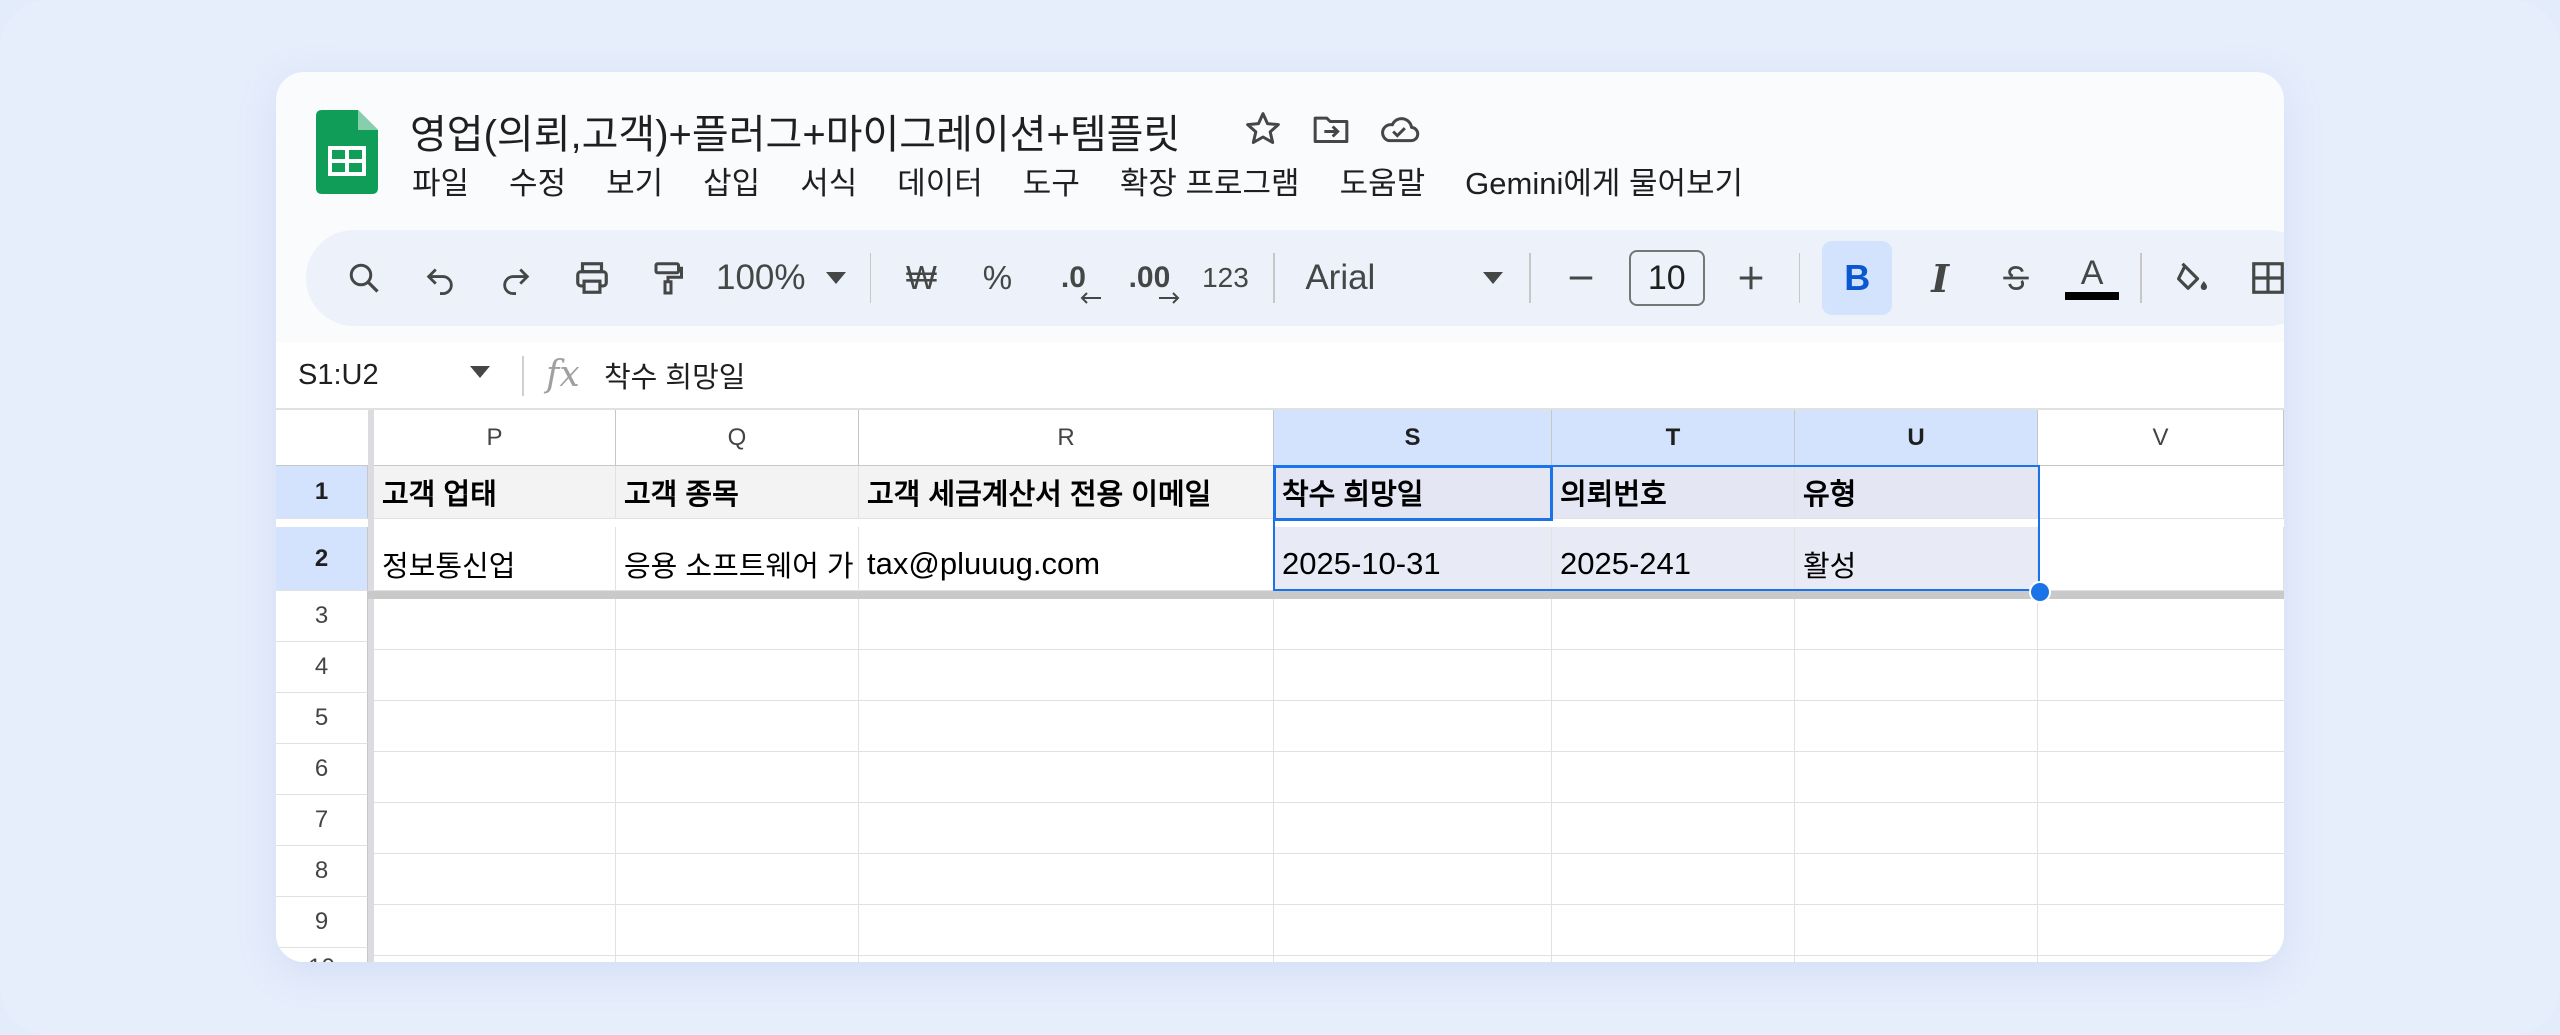 The width and height of the screenshot is (2560, 1035). I want to click on row-header-4: 4, so click(322, 667).